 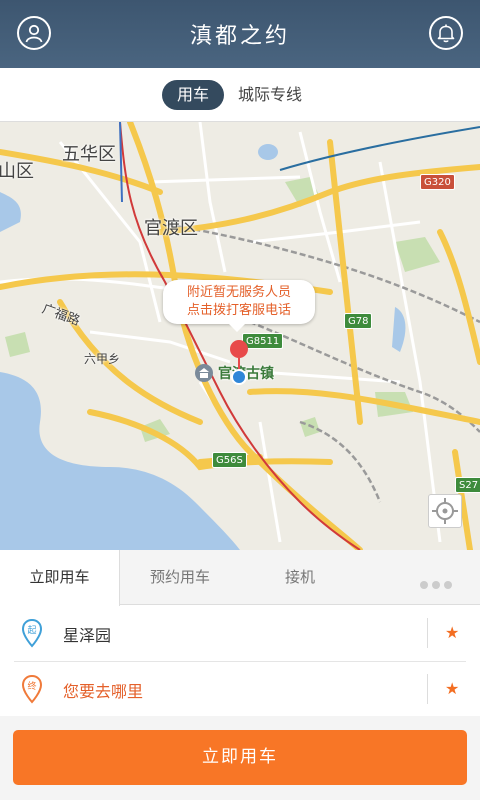 What do you see at coordinates (240, 757) in the screenshot?
I see `ride-now-button: 立即用车` at bounding box center [240, 757].